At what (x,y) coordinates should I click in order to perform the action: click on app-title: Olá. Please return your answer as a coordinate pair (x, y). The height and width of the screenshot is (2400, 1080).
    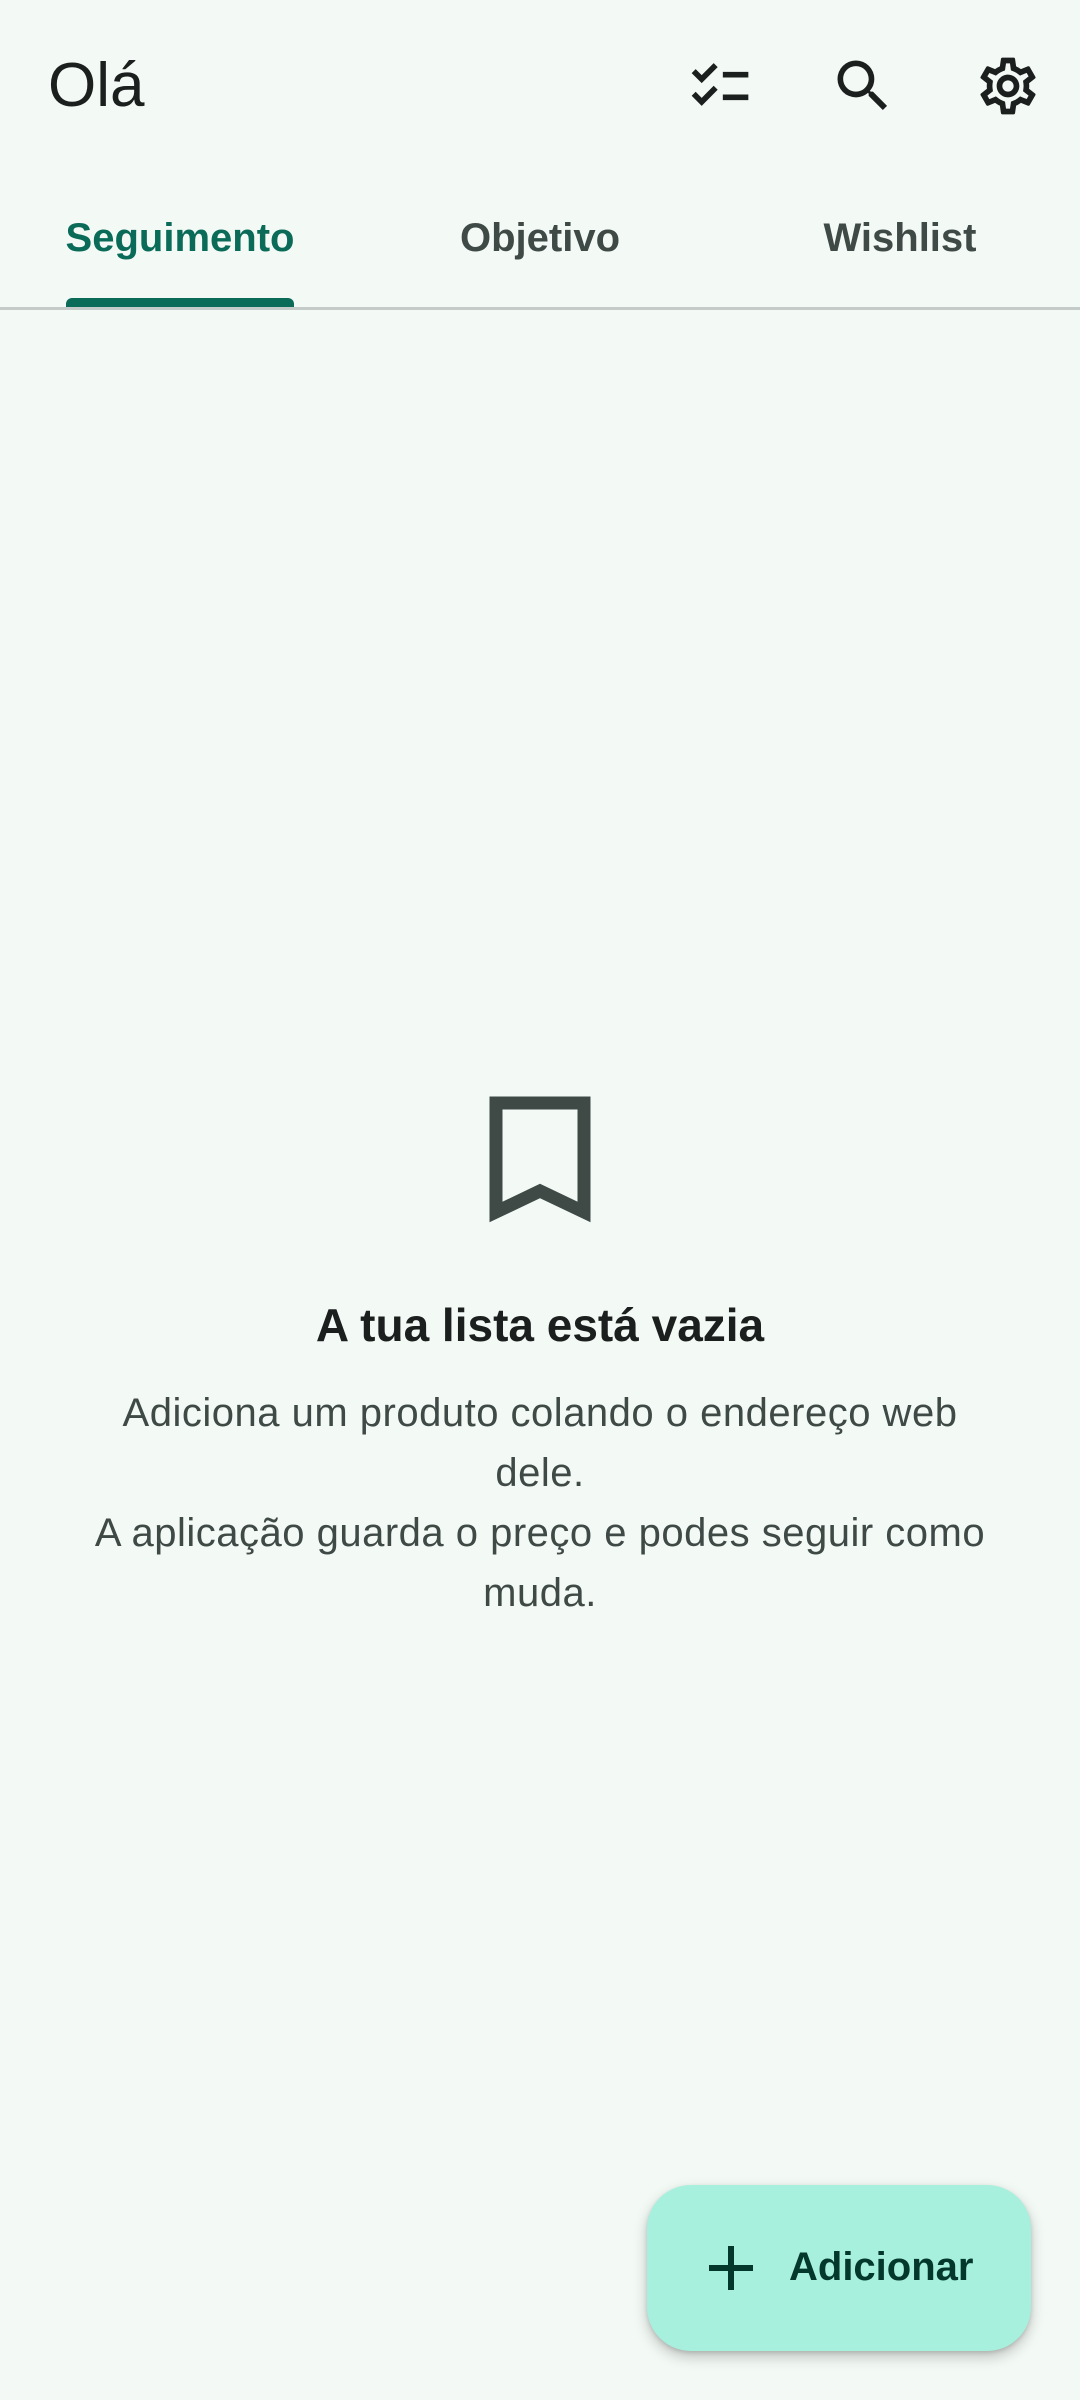
    Looking at the image, I should click on (96, 85).